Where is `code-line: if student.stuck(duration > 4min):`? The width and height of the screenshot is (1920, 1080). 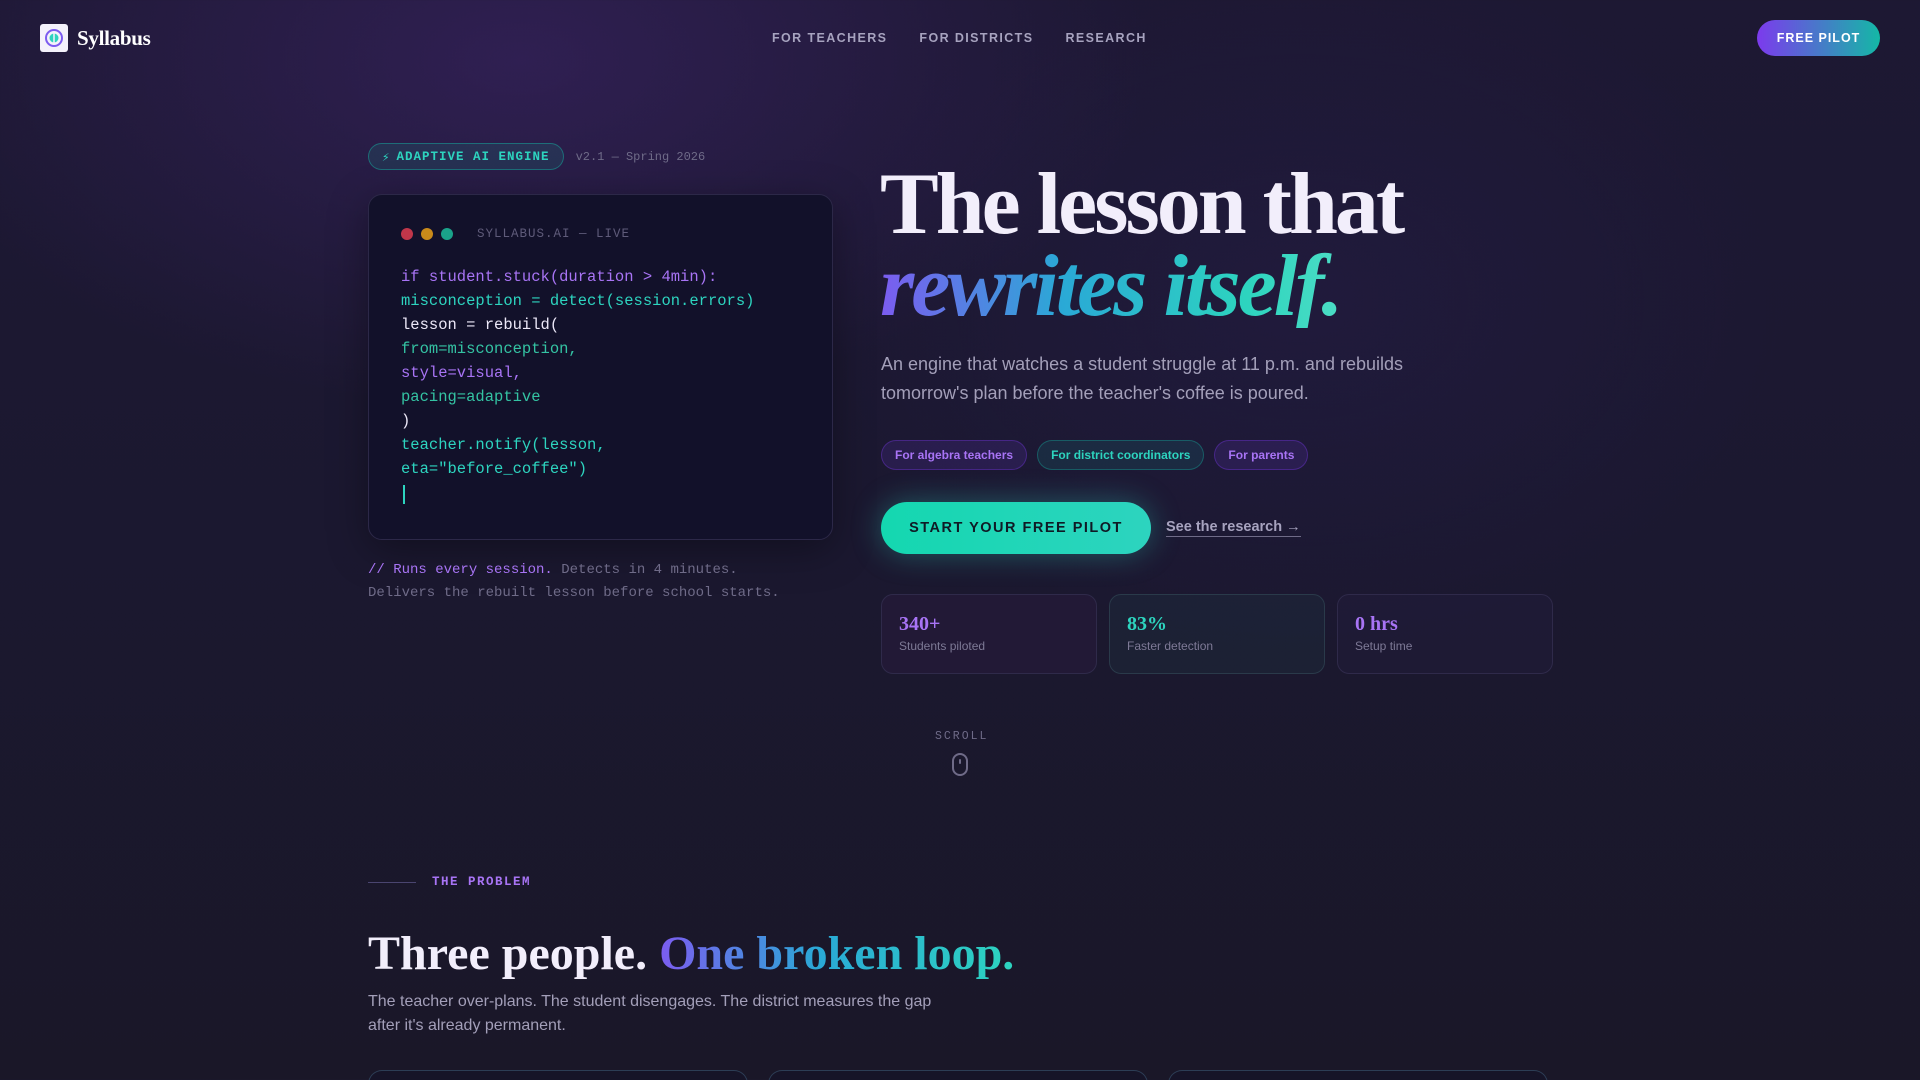
code-line: if student.stuck(duration > 4min): is located at coordinates (559, 277).